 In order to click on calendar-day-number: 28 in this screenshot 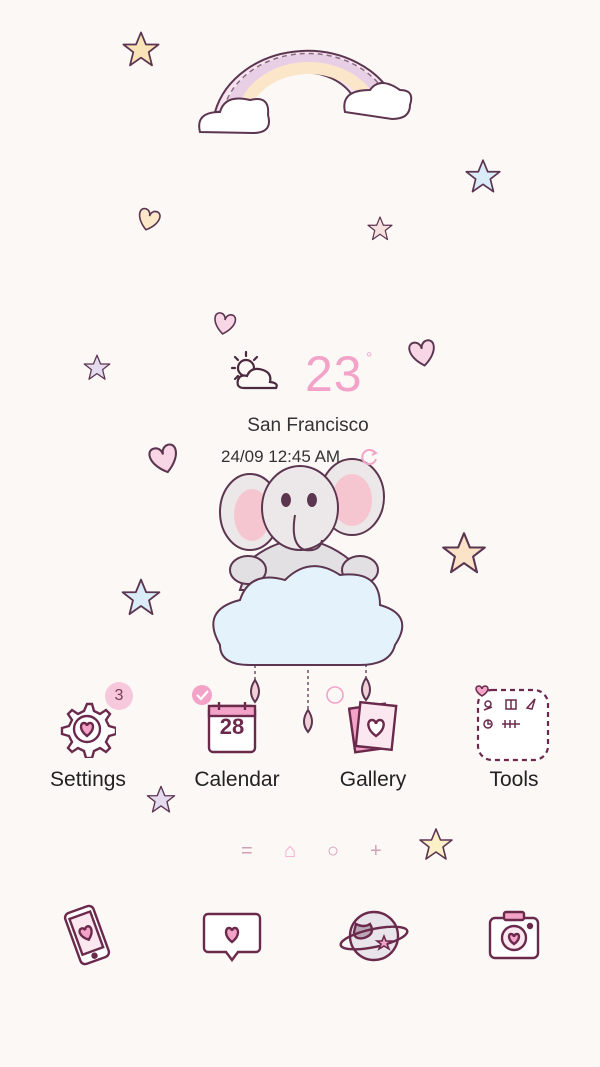, I will do `click(232, 726)`.